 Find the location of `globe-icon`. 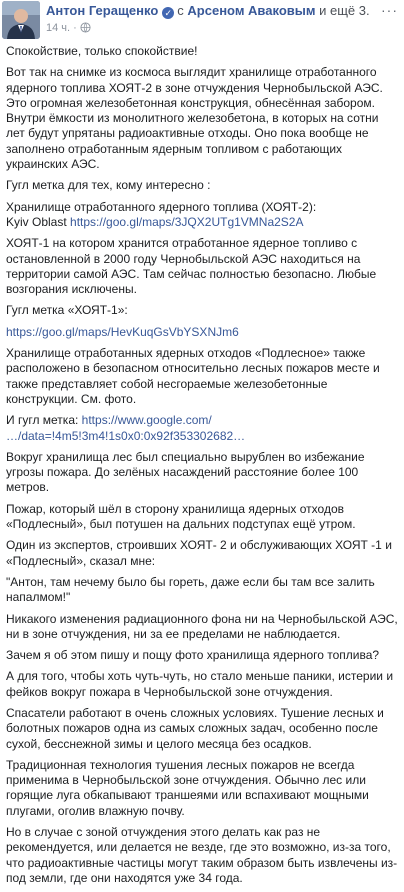

globe-icon is located at coordinates (85, 27).